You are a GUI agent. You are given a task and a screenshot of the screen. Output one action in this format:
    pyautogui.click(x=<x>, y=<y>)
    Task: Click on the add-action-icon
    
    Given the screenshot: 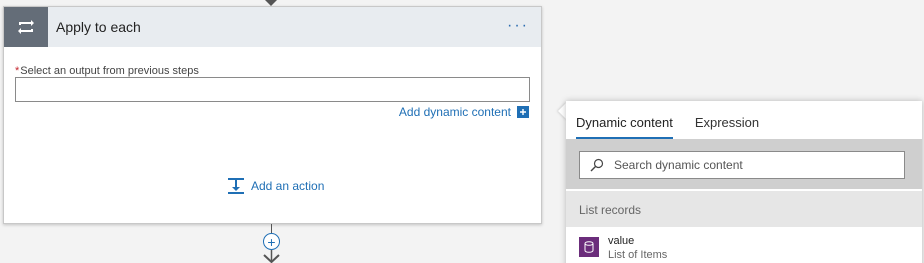 What is the action you would take?
    pyautogui.click(x=236, y=186)
    